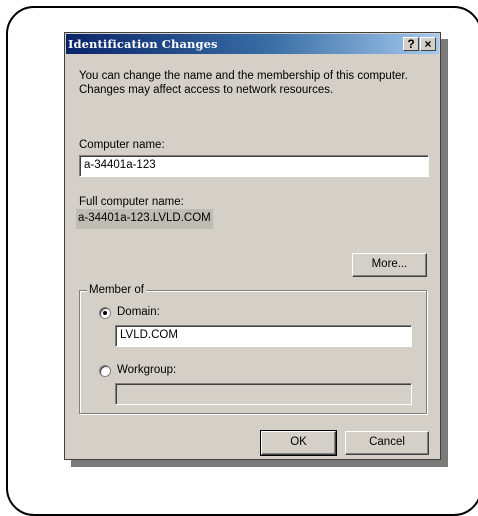 The width and height of the screenshot is (478, 516). Describe the element at coordinates (116, 290) in the screenshot. I see `member-of-label: Member of` at that location.